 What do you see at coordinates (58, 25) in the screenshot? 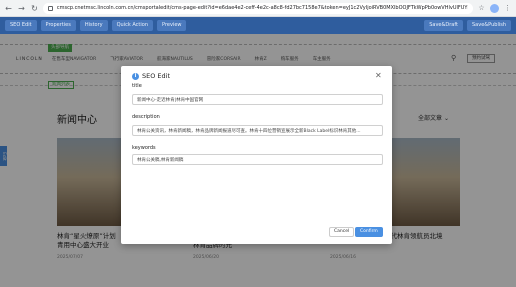
I see `properties-button: Properties` at bounding box center [58, 25].